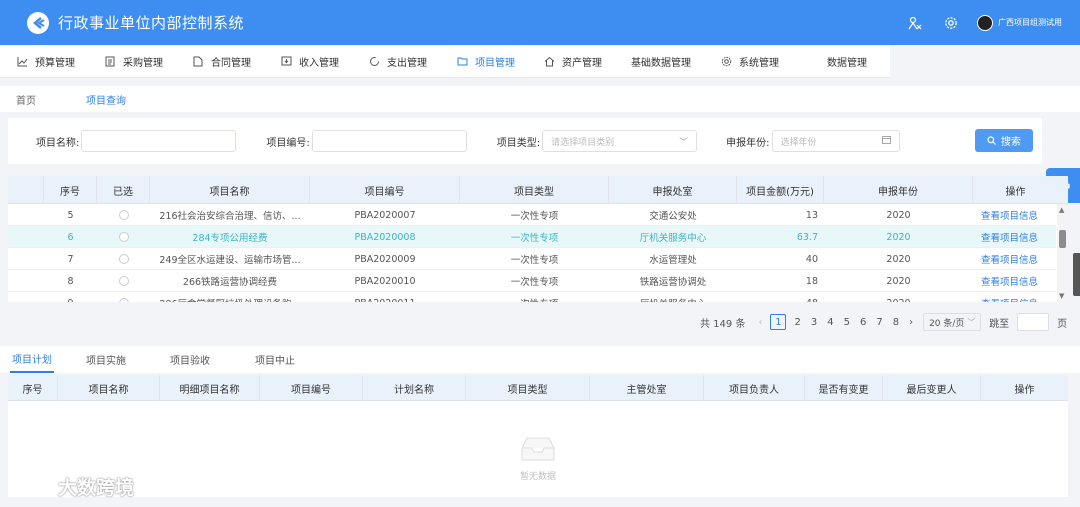  I want to click on page-4: 4, so click(830, 322).